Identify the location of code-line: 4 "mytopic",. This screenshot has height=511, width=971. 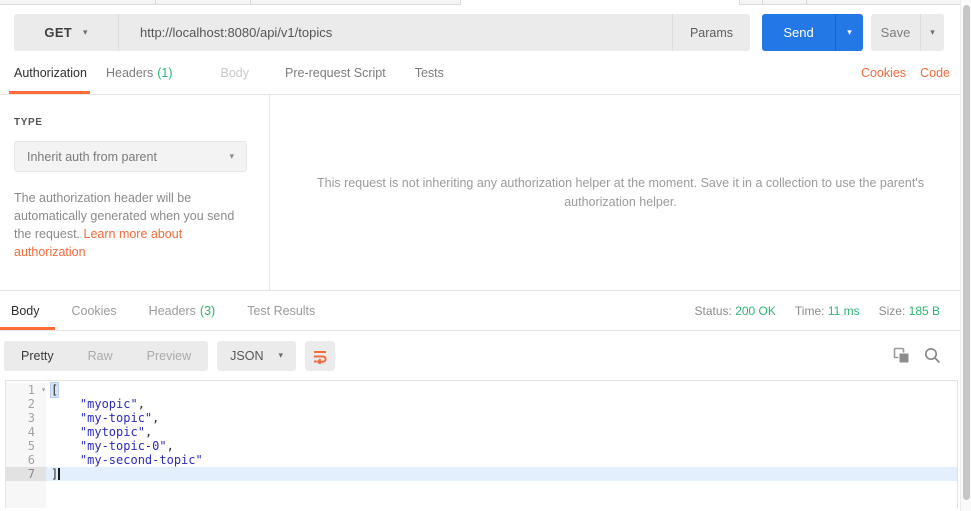
(481, 432).